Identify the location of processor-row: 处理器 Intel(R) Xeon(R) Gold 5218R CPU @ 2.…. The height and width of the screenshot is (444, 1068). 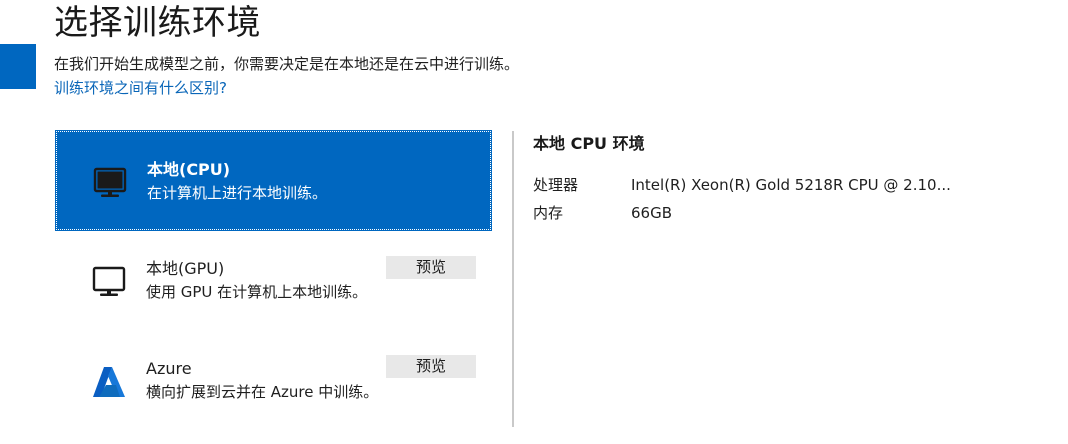
(793, 185).